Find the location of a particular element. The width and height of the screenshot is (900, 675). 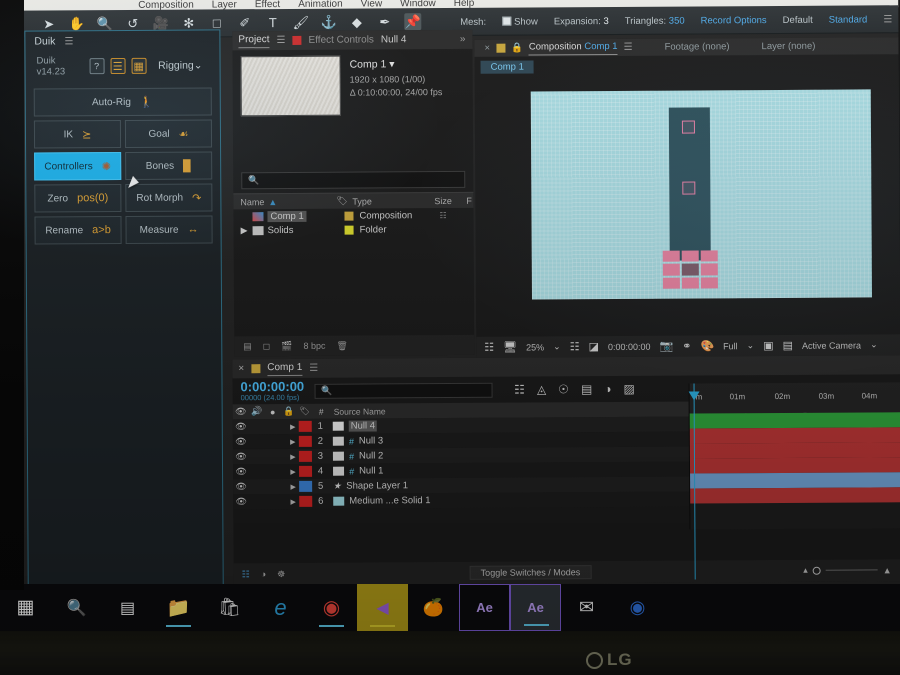

motion-blur-footer-icon: ☸ is located at coordinates (281, 574).